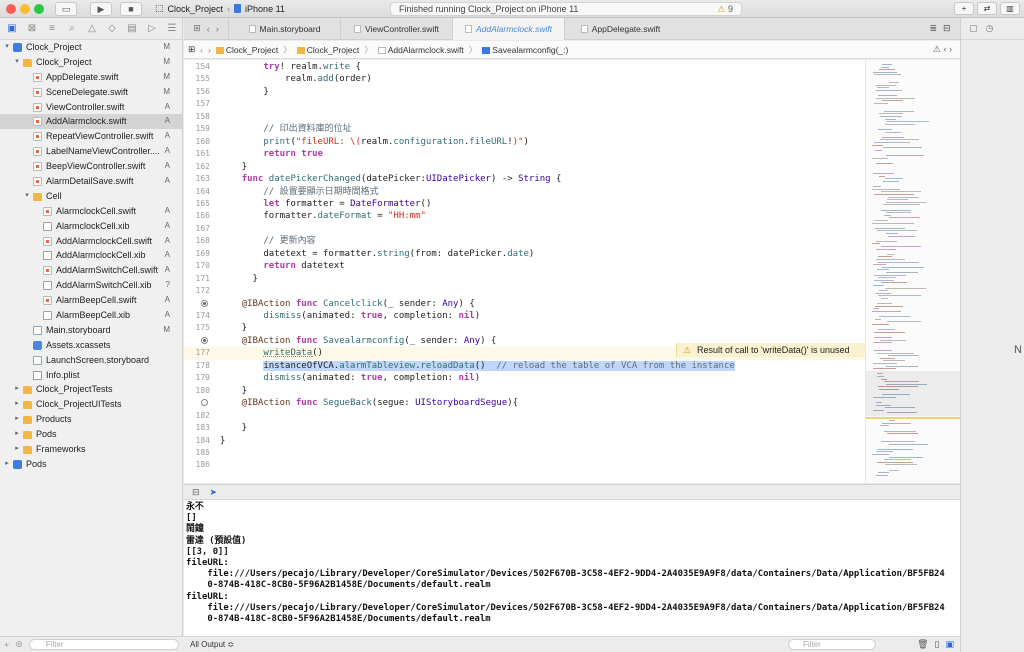  What do you see at coordinates (91, 92) in the screenshot?
I see `nav-item: SceneDelegate.swift M` at bounding box center [91, 92].